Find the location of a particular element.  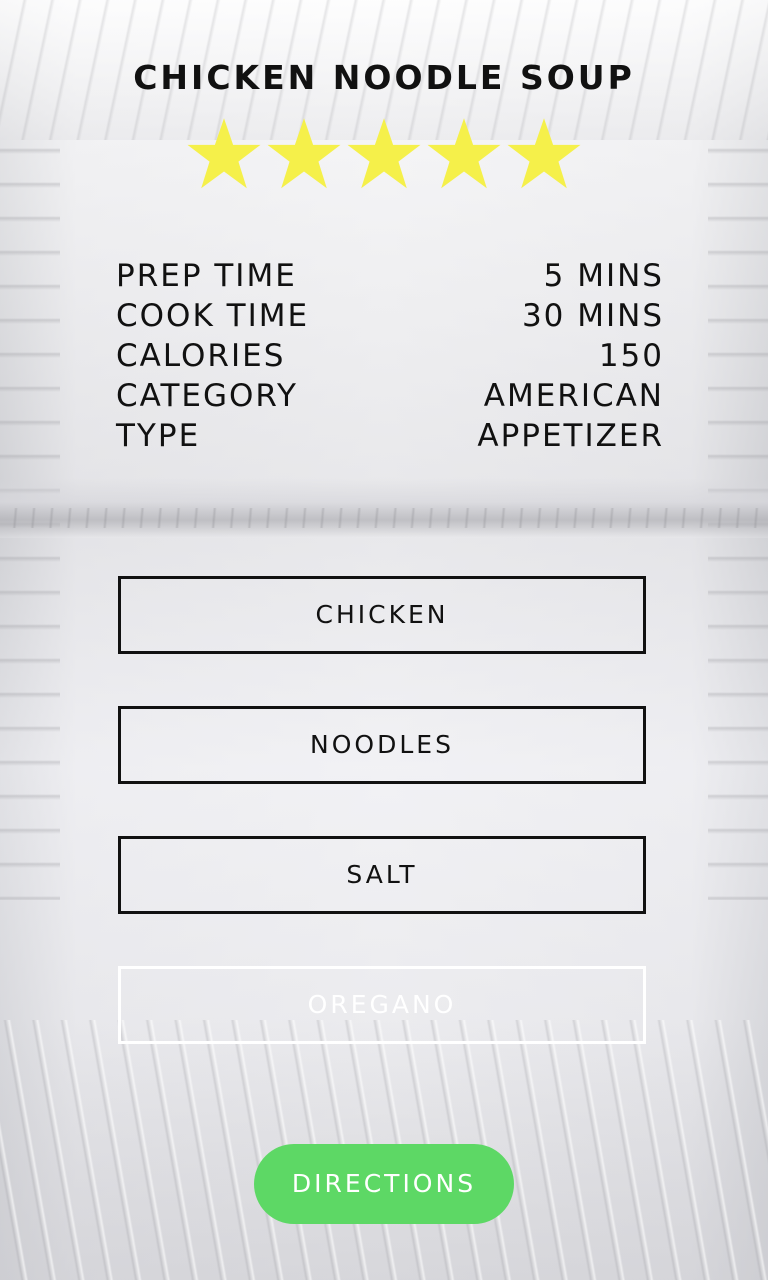

info-value: 150 is located at coordinates (631, 356).